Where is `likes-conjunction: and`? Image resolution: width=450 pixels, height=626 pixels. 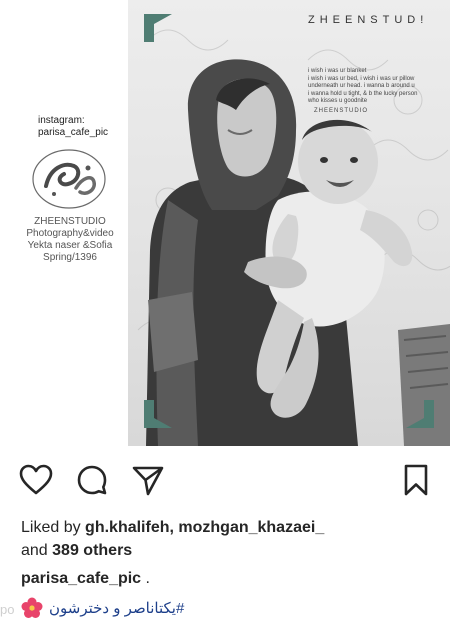
likes-conjunction: and is located at coordinates (34, 550).